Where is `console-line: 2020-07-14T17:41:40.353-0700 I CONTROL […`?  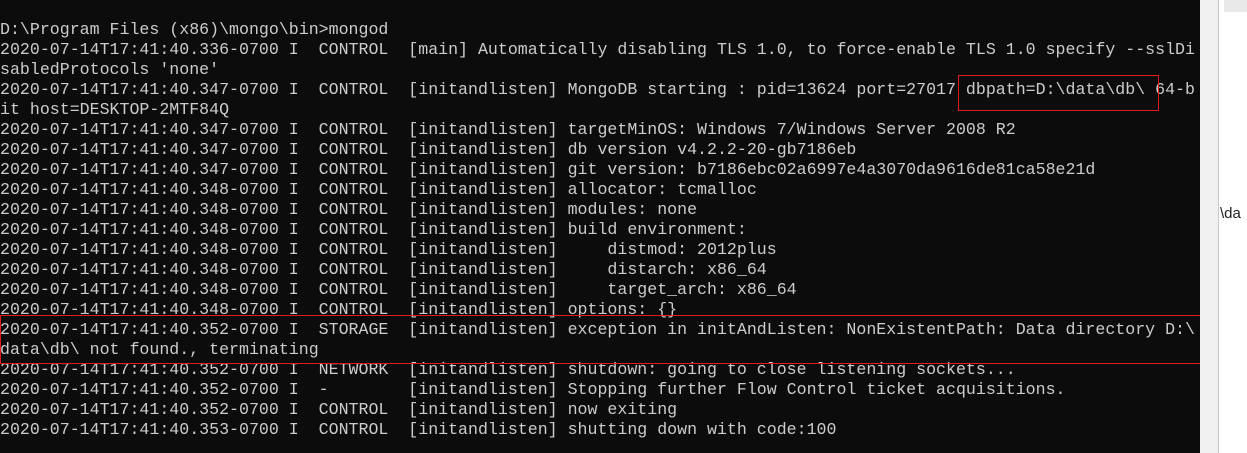 console-line: 2020-07-14T17:41:40.353-0700 I CONTROL [… is located at coordinates (418, 429).